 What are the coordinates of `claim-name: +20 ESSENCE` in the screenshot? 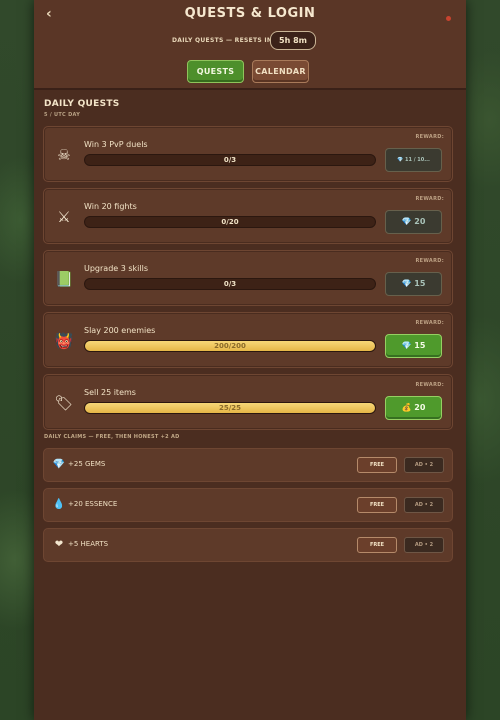 It's located at (93, 504).